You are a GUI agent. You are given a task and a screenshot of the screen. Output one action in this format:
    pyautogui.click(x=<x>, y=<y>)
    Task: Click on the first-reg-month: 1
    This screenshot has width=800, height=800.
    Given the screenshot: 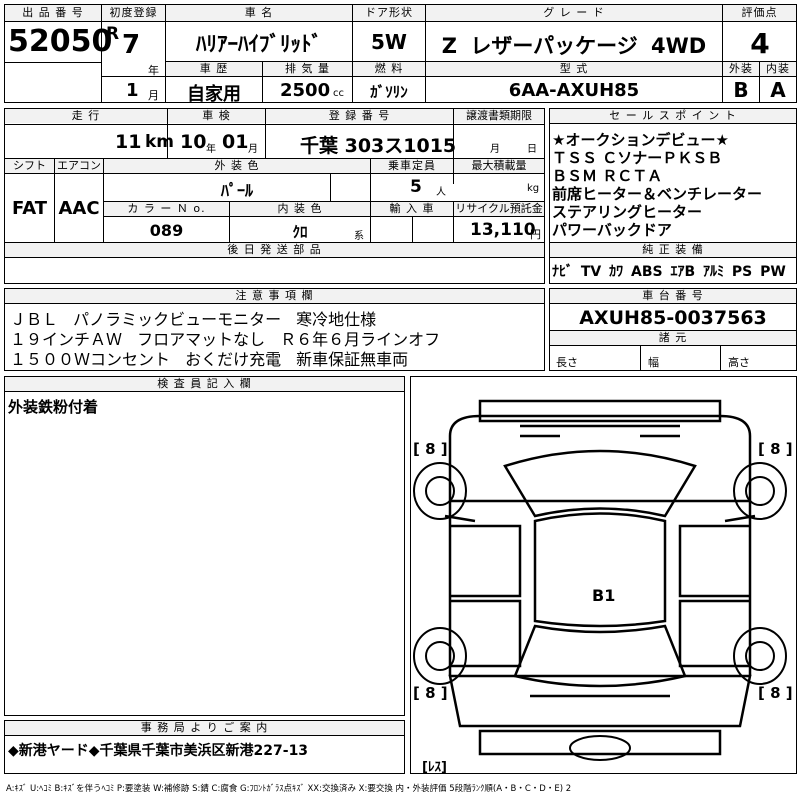 What is the action you would take?
    pyautogui.click(x=132, y=90)
    